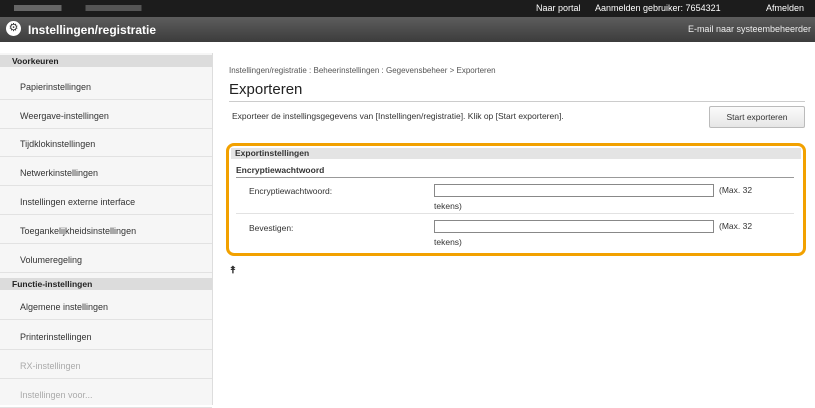 The height and width of the screenshot is (408, 815). What do you see at coordinates (106, 202) in the screenshot?
I see `sidebar-item-externe-interface: Instellingen externe interface` at bounding box center [106, 202].